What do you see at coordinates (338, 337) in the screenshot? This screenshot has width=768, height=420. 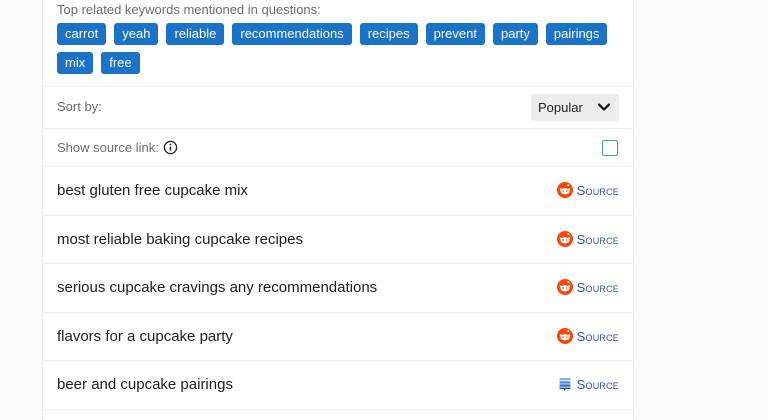 I see `question-row: flavors for a cupcake party Source` at bounding box center [338, 337].